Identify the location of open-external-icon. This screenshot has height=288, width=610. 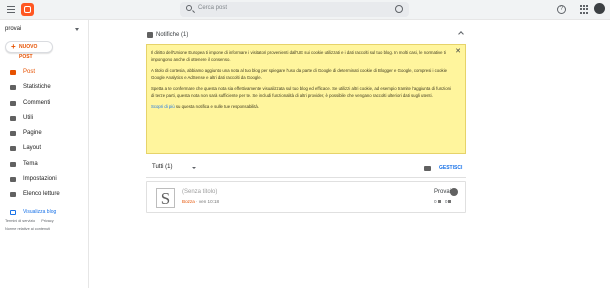
(13, 212).